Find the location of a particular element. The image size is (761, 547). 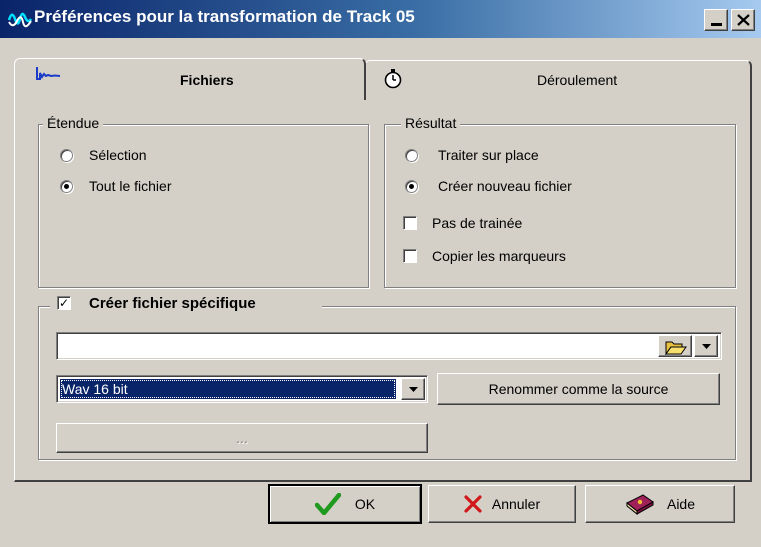

checkbox-pas-de-trainee-label: Pas de trainée is located at coordinates (477, 223).